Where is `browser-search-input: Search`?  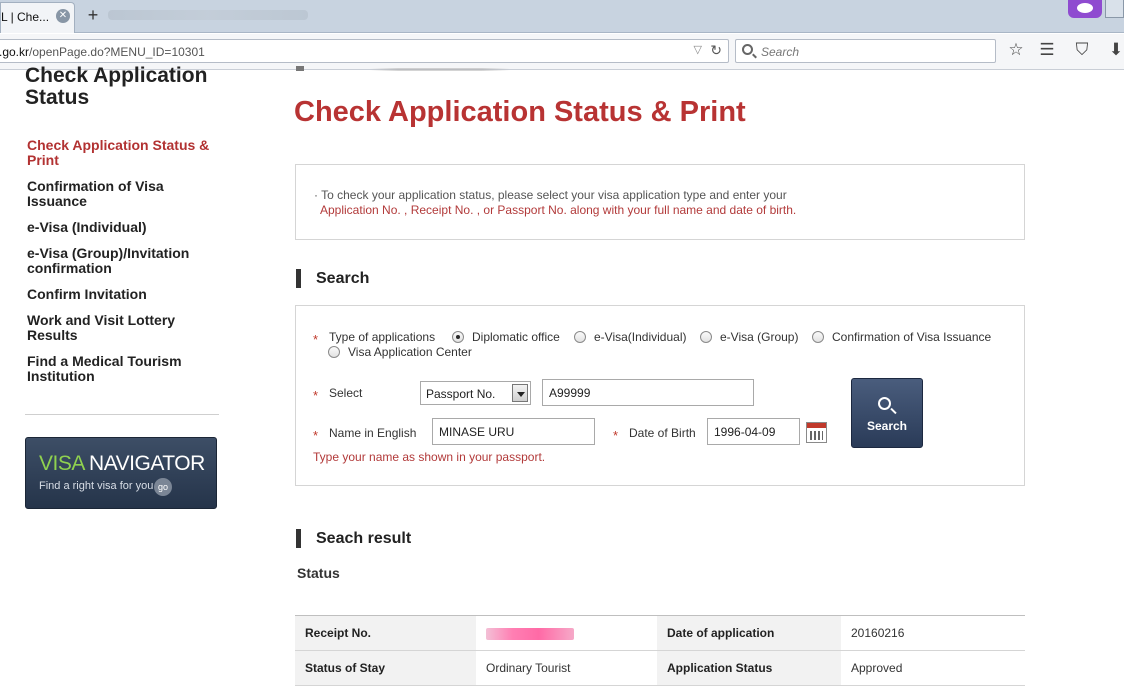
browser-search-input: Search is located at coordinates (865, 51).